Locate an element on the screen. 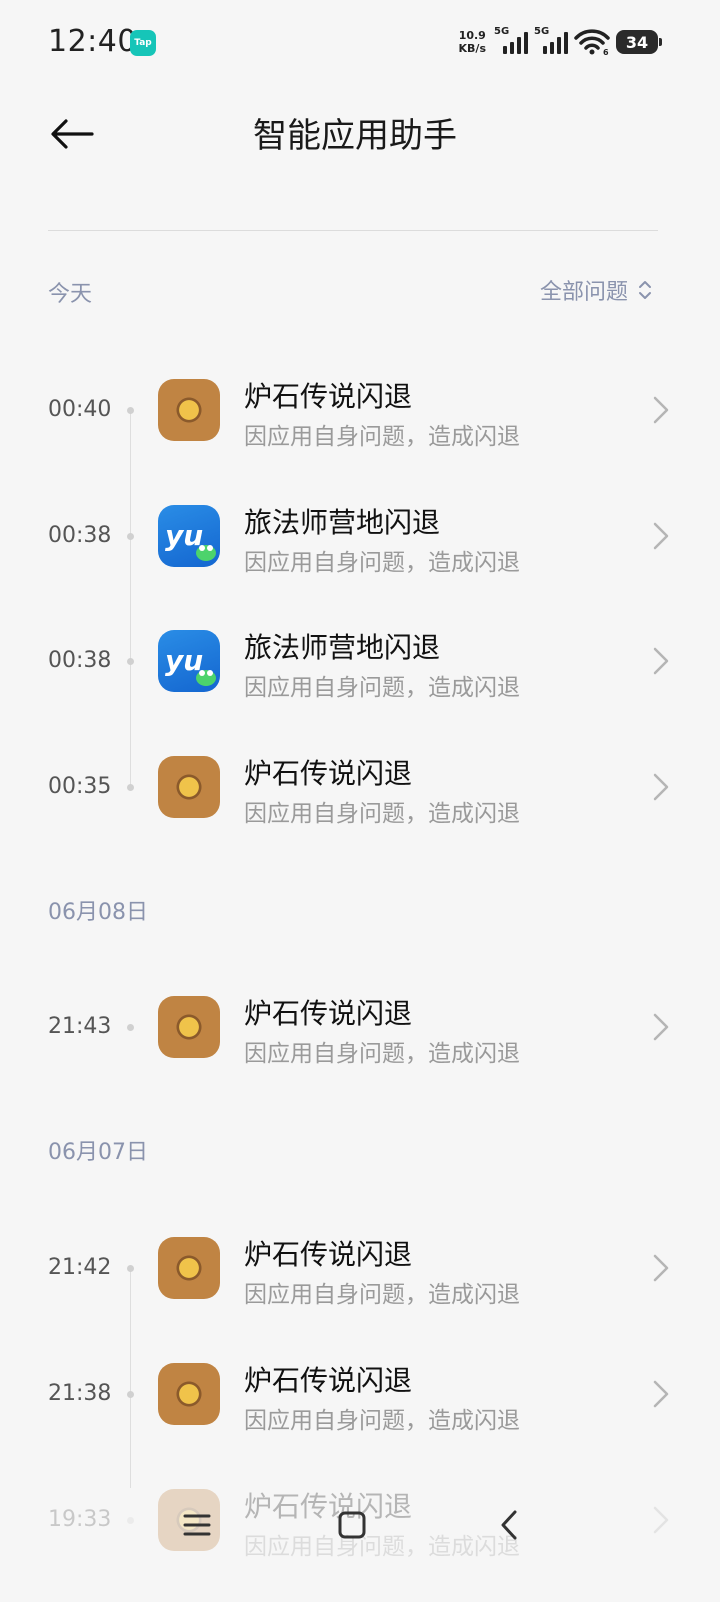  status-bar: 12:40 Tap 10.9 KB/s 5G 5G 6 34 is located at coordinates (360, 44).